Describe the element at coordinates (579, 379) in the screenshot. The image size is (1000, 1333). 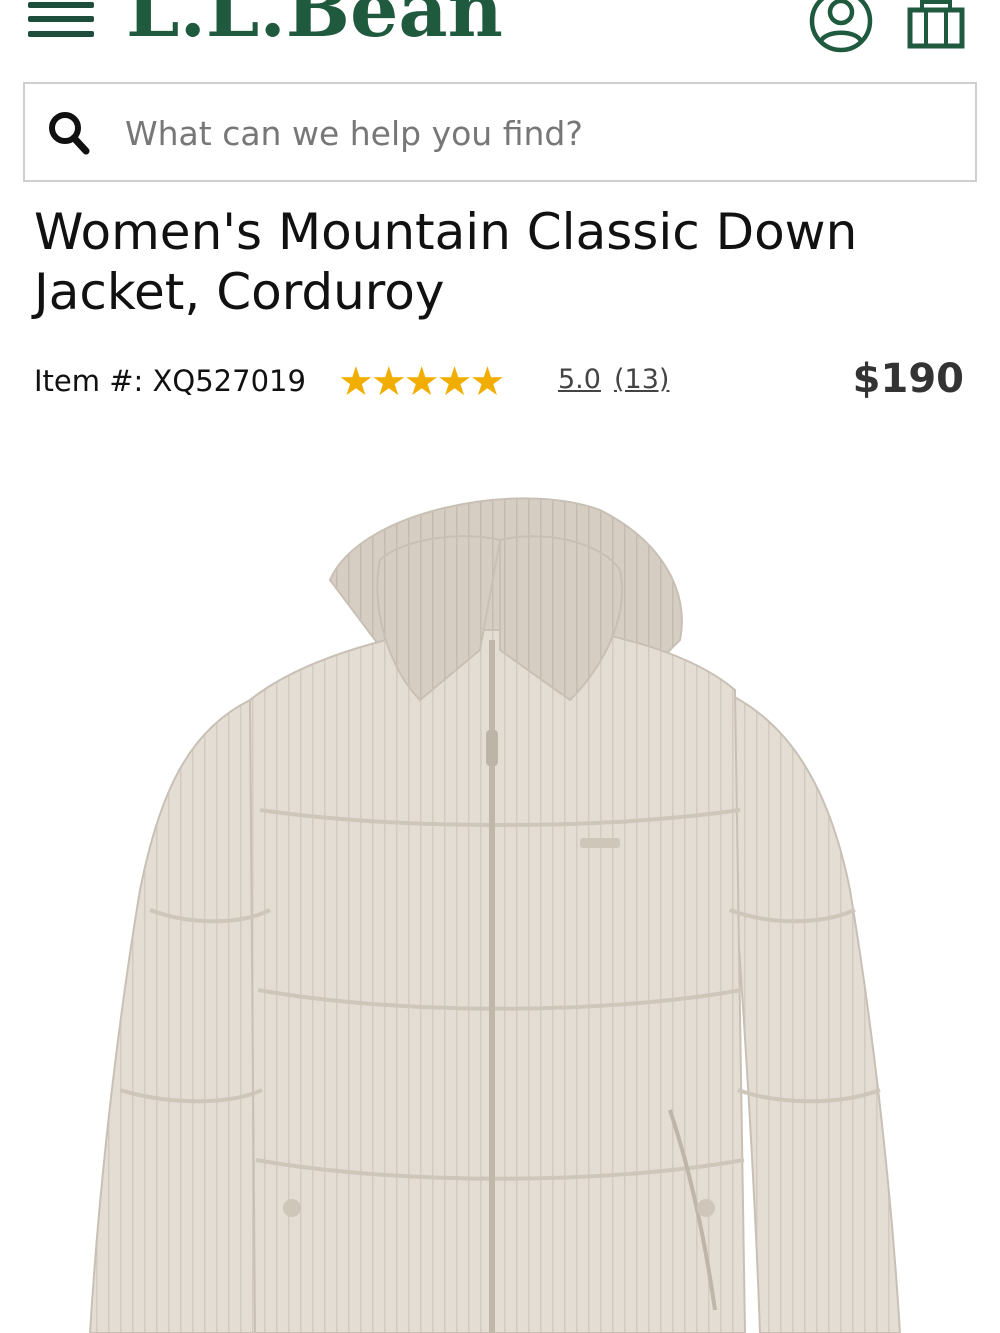
I see `rating-value-link: 5.0` at that location.